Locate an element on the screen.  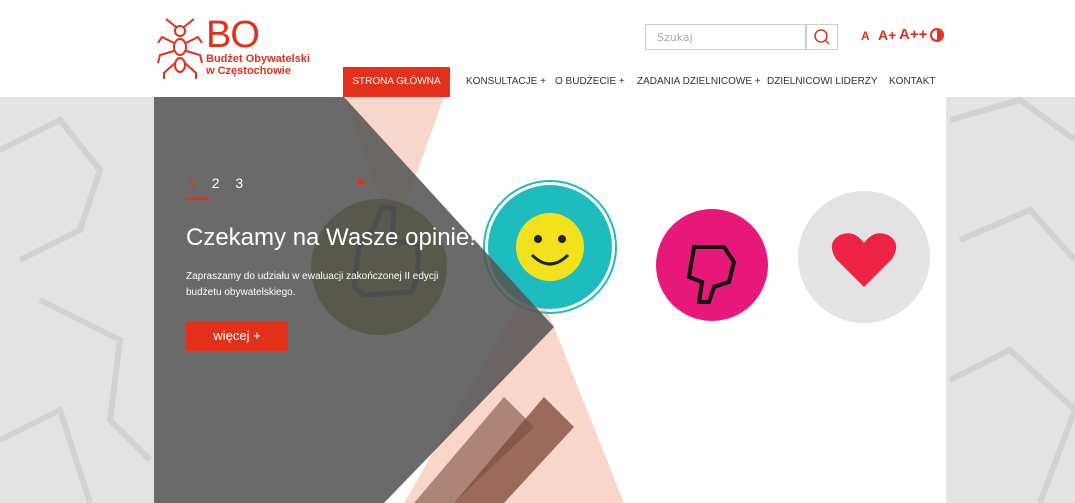
play-arrow-icon is located at coordinates (362, 182).